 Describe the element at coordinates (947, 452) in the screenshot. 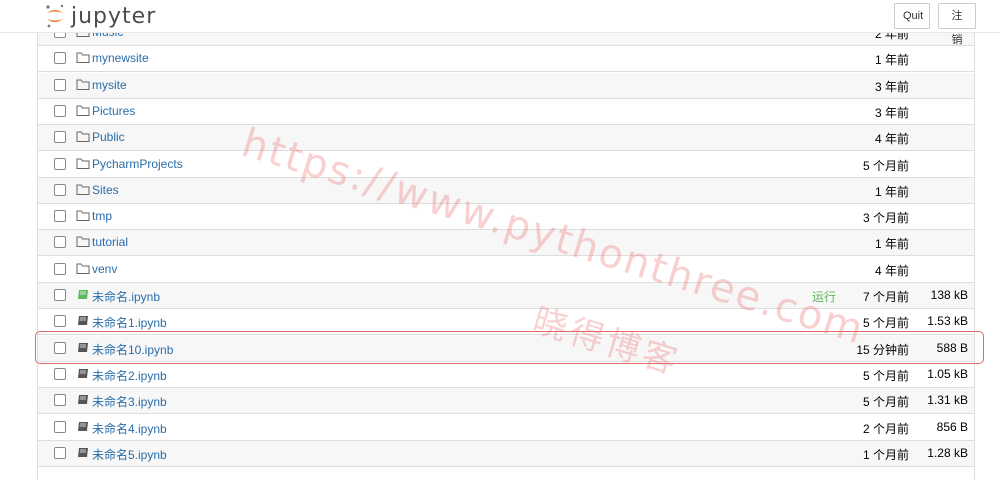

I see `file-size: 1.28 kB` at that location.